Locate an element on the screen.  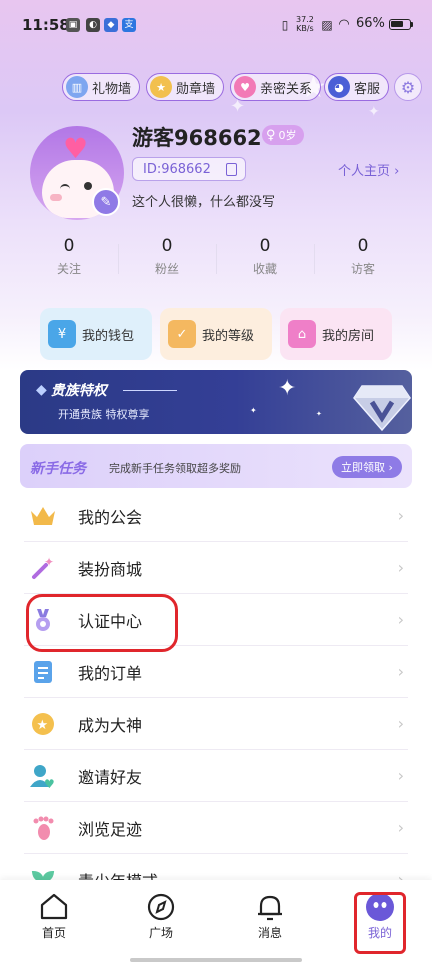
customer-service-label: 客服 is located at coordinates (367, 89).